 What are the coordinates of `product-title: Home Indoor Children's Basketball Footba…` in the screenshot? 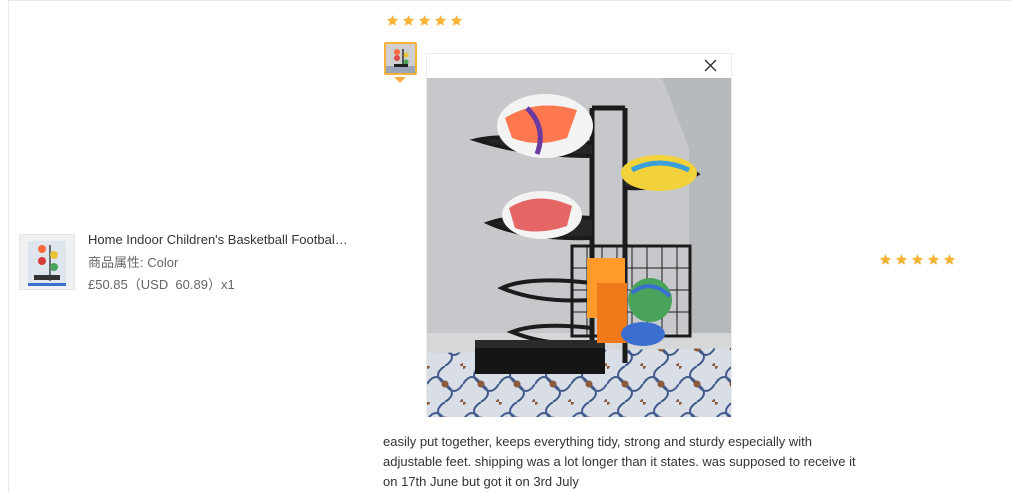 It's located at (219, 240).